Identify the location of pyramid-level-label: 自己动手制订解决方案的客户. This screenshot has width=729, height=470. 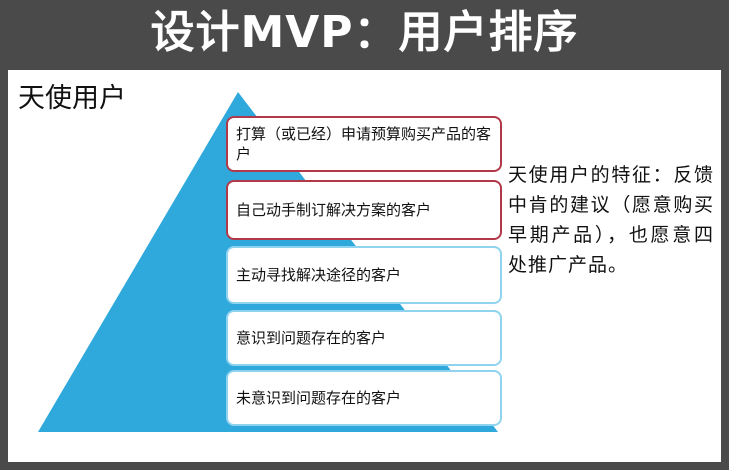
(334, 210).